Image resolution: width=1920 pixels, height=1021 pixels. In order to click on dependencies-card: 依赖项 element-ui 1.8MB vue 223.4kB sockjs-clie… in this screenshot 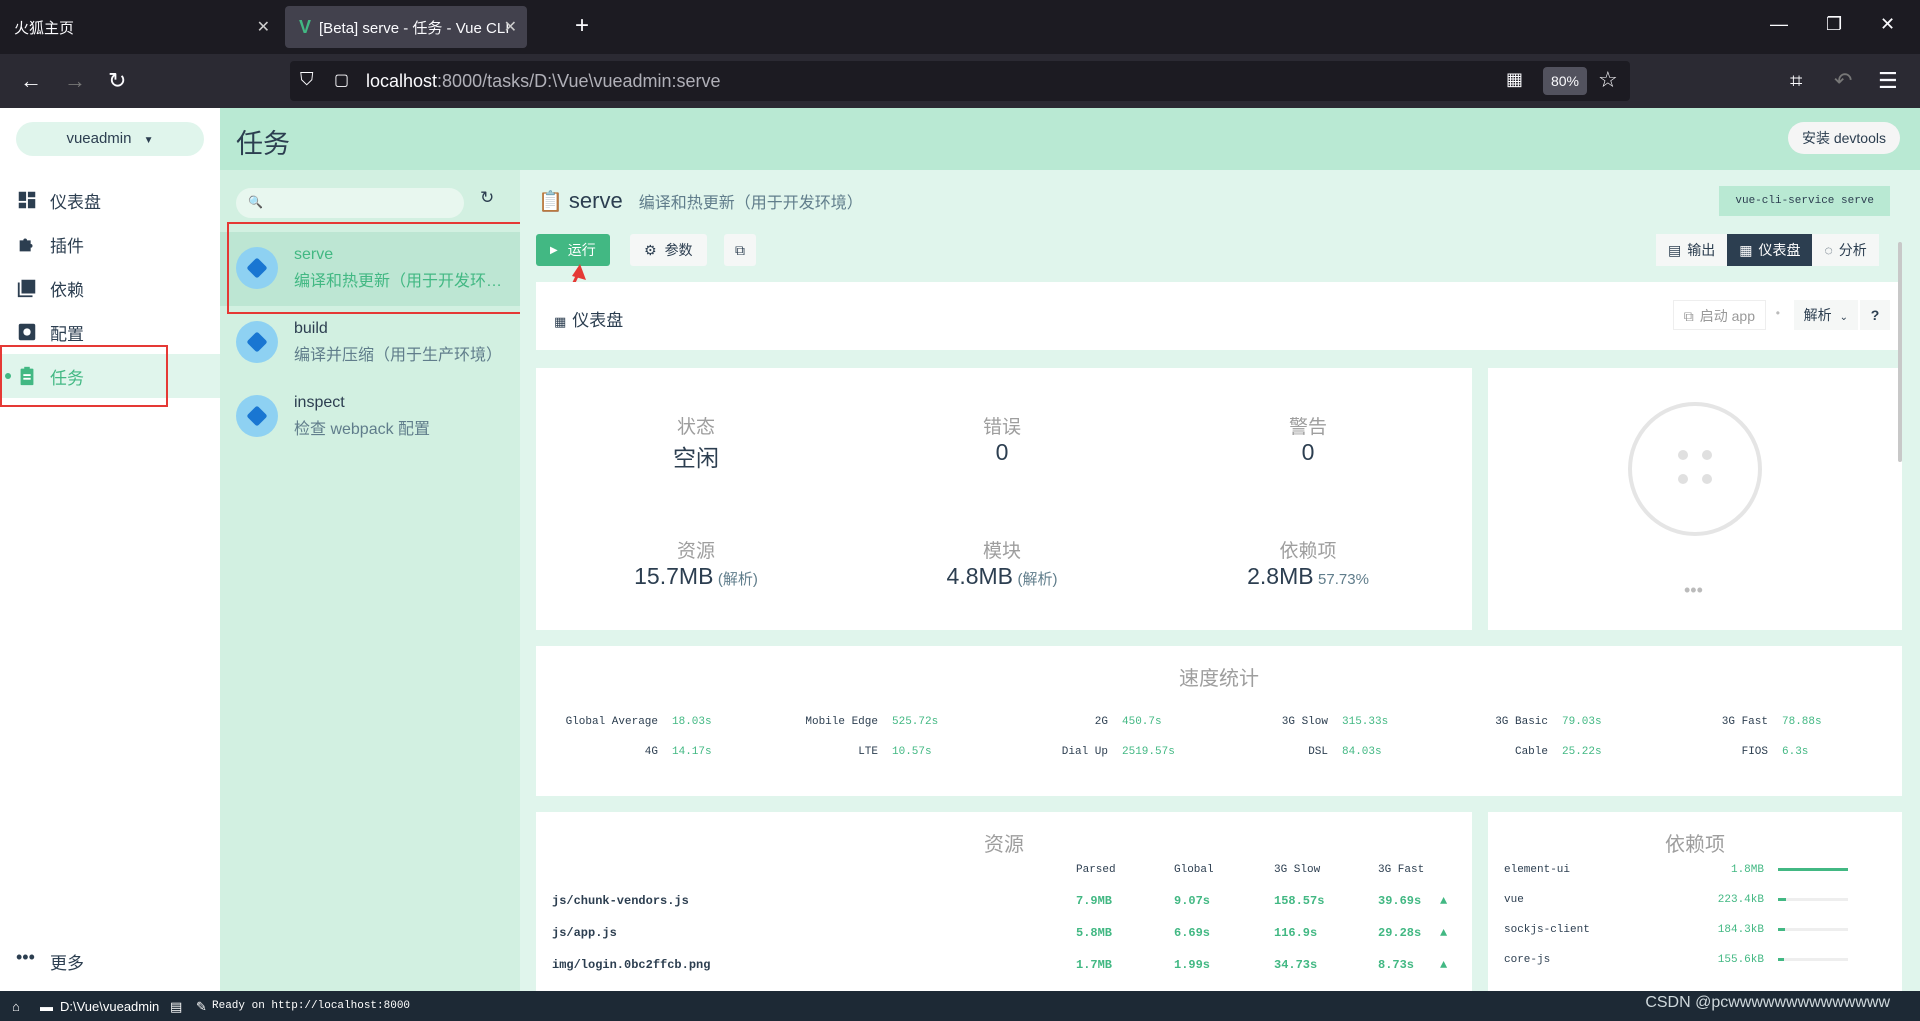, I will do `click(1695, 901)`.